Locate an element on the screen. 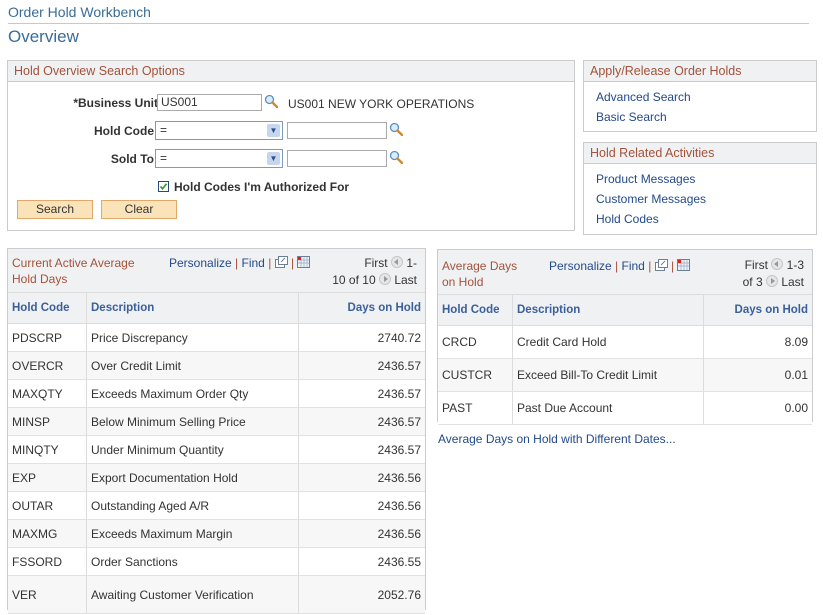 The image size is (823, 615). nav-range-start: 1- is located at coordinates (411, 263).